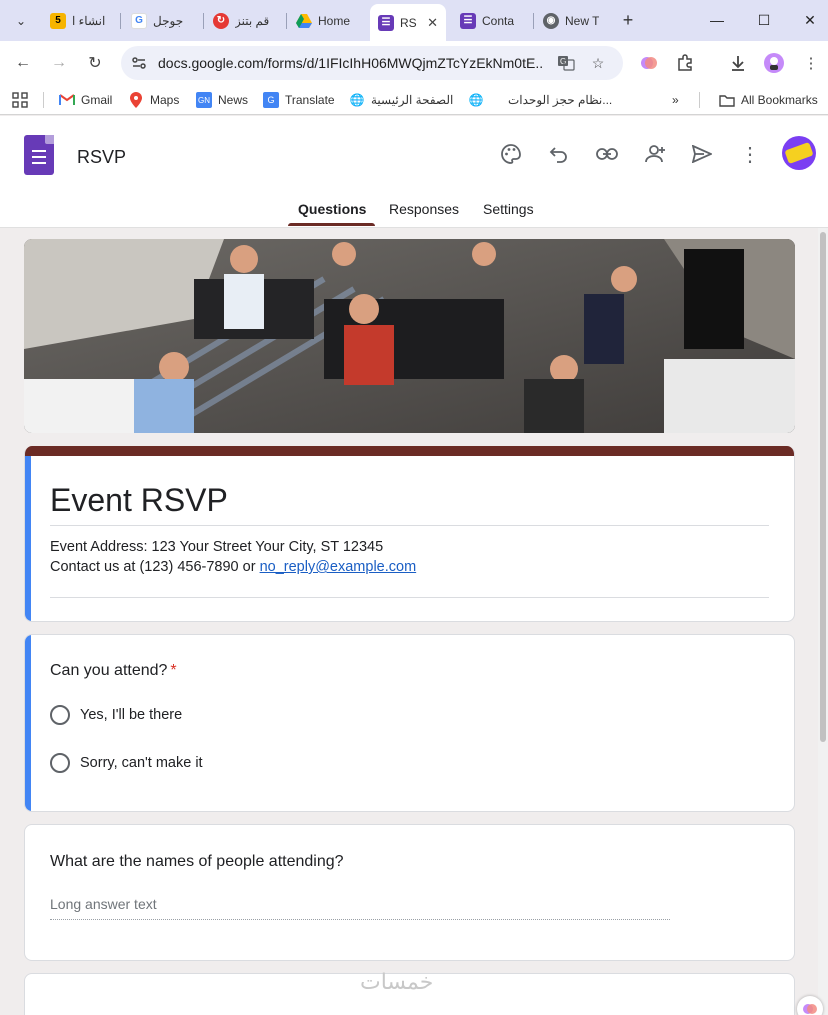 The image size is (828, 1015). What do you see at coordinates (811, 63) in the screenshot?
I see `chrome-menu-kebab-icon: ⋮` at bounding box center [811, 63].